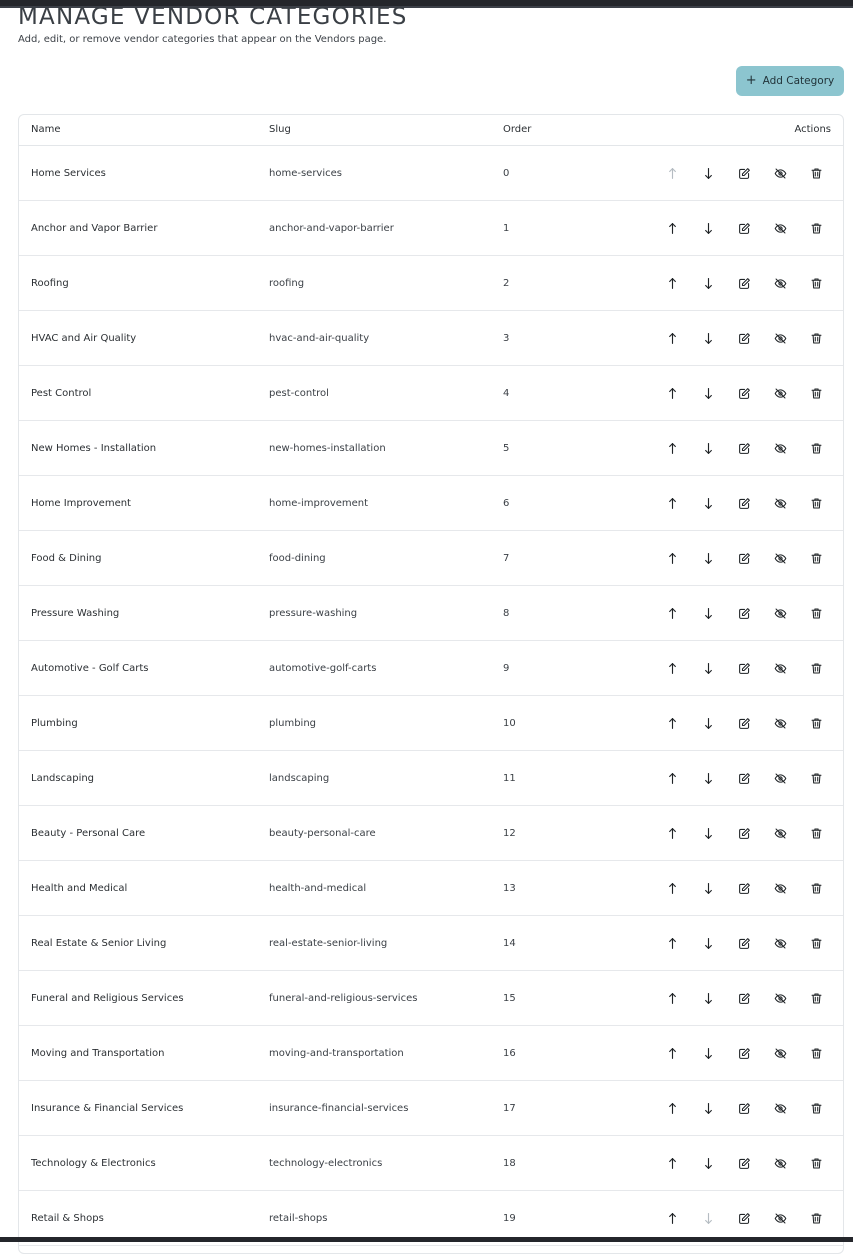 The width and height of the screenshot is (853, 1254). I want to click on category-name-cell: Roofing, so click(50, 283).